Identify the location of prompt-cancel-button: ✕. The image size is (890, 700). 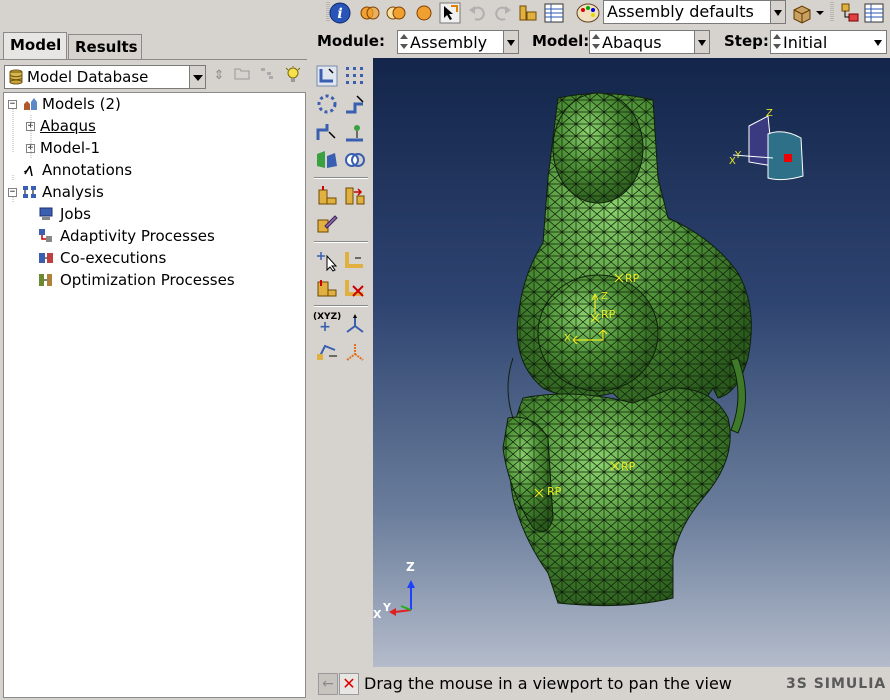
(349, 684).